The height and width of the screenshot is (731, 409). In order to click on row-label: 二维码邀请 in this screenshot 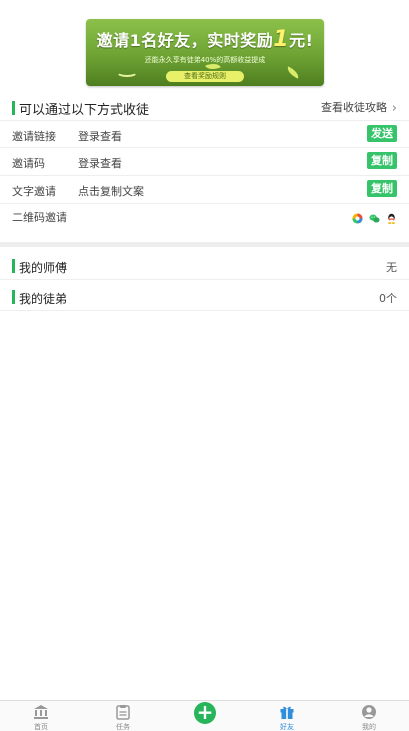, I will do `click(39, 217)`.